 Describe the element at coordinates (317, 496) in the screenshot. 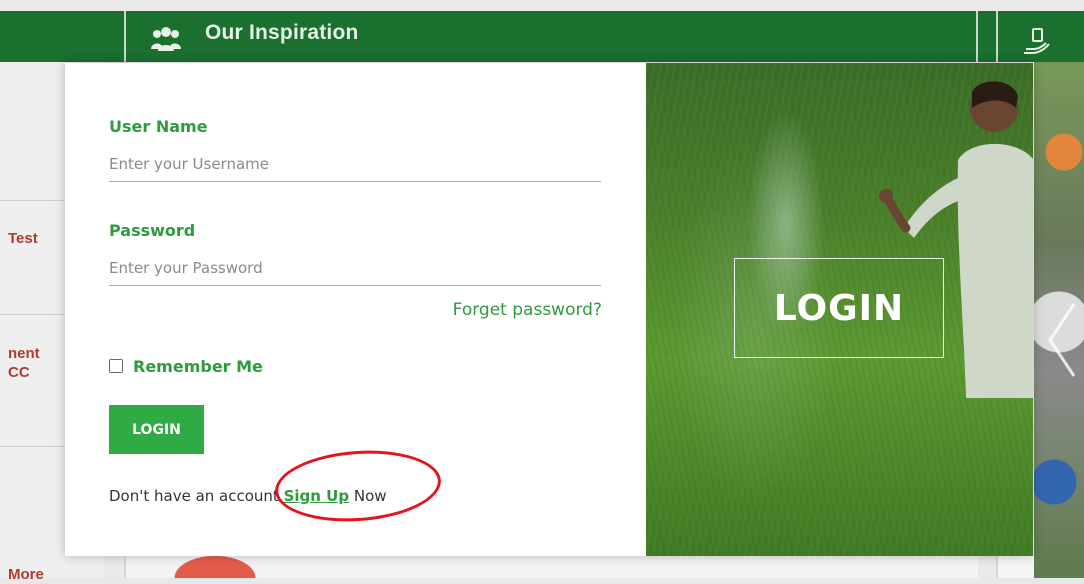

I see `signup-link: Sign Up` at that location.